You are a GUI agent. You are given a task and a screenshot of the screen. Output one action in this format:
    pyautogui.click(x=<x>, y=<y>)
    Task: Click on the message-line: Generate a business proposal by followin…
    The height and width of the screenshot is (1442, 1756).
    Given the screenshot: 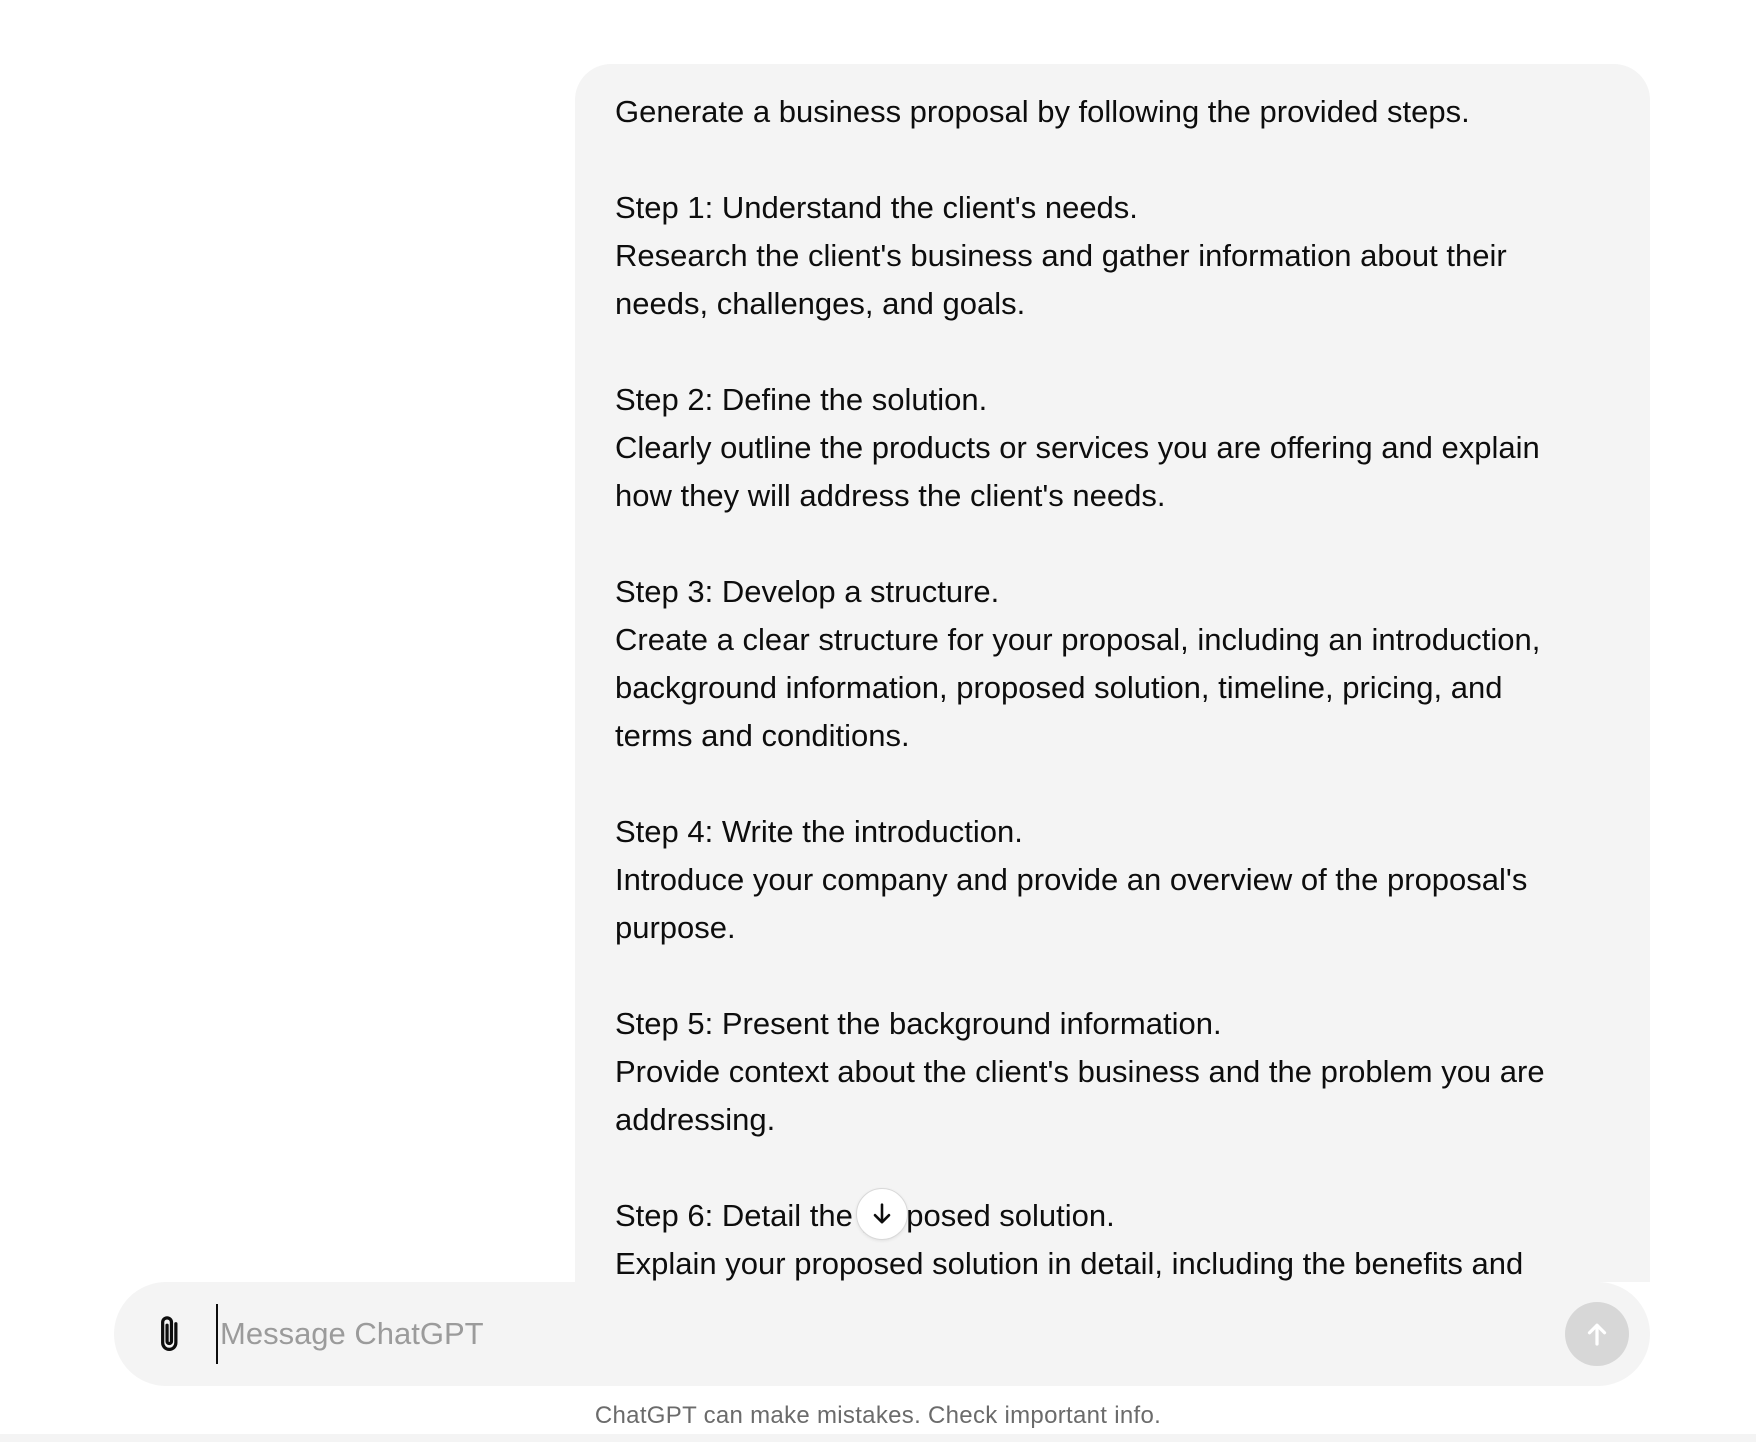 What is the action you would take?
    pyautogui.click(x=1042, y=111)
    